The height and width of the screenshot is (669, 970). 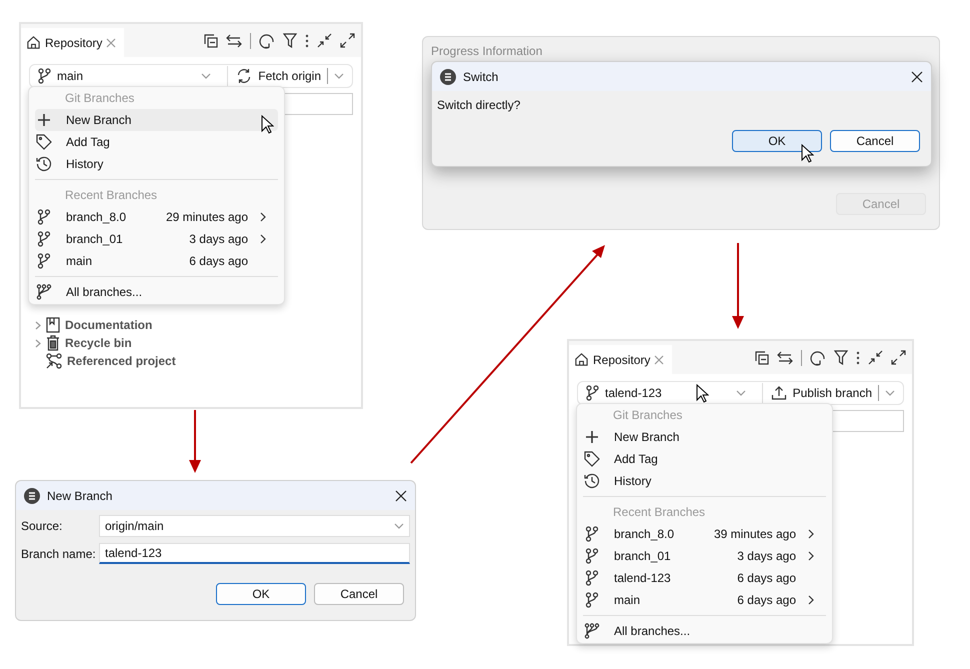 What do you see at coordinates (479, 105) in the screenshot?
I see `dialog-message: Switch directly?` at bounding box center [479, 105].